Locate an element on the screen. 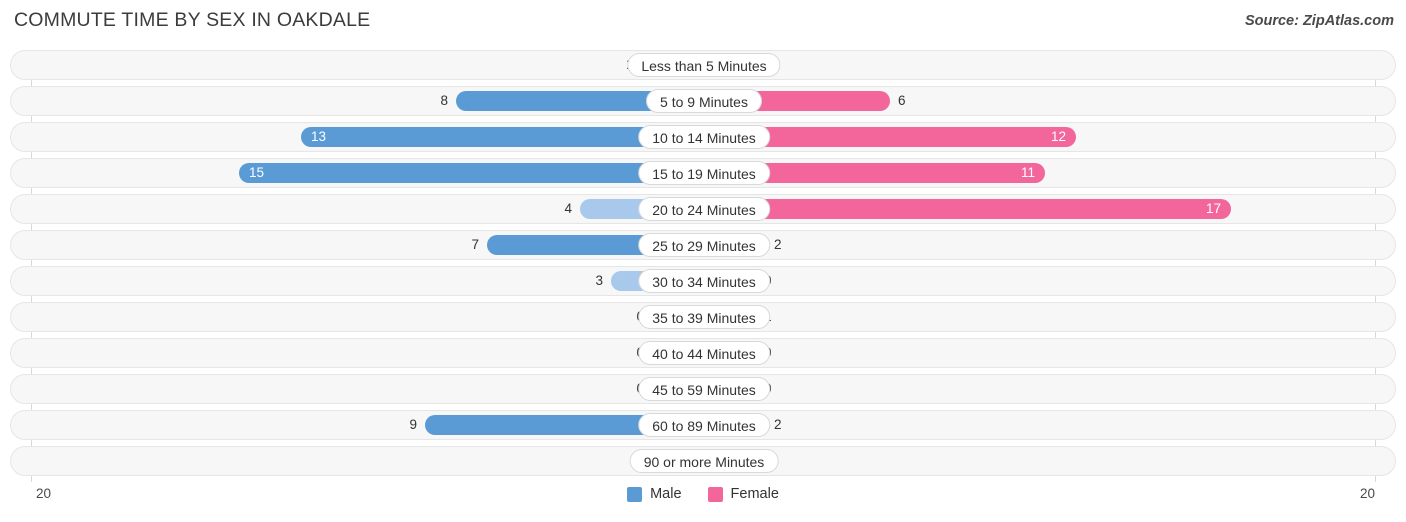  category-label-pill: 40 to 44 Minutes is located at coordinates (704, 353).